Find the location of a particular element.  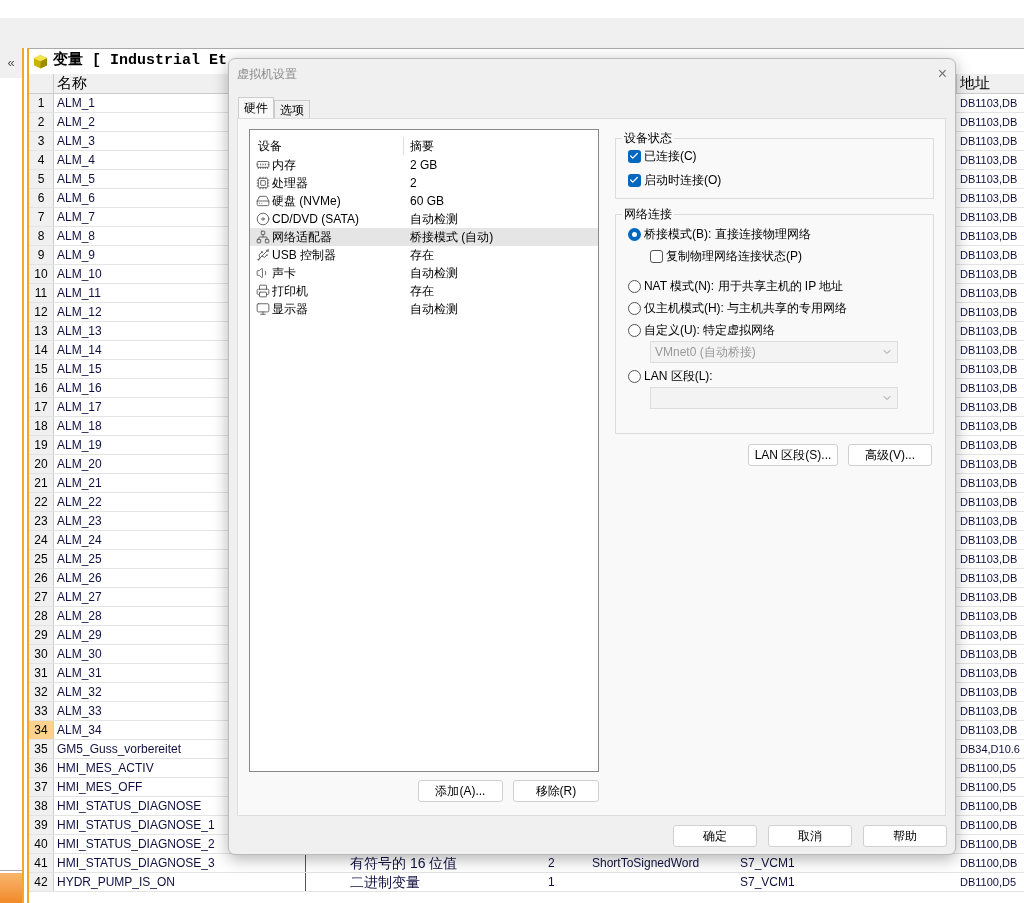

row-number: 21 is located at coordinates (41, 483).